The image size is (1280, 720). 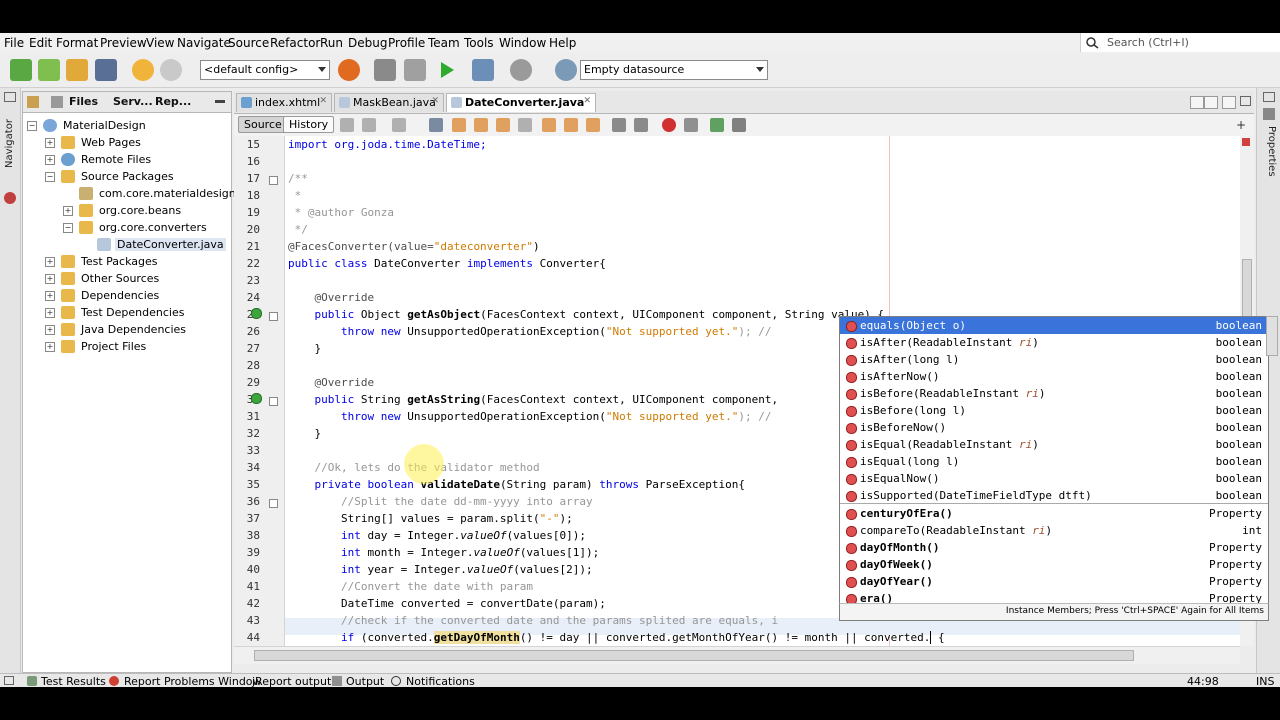 What do you see at coordinates (1054, 376) in the screenshot?
I see `completion-item: isAfterNow() boolean` at bounding box center [1054, 376].